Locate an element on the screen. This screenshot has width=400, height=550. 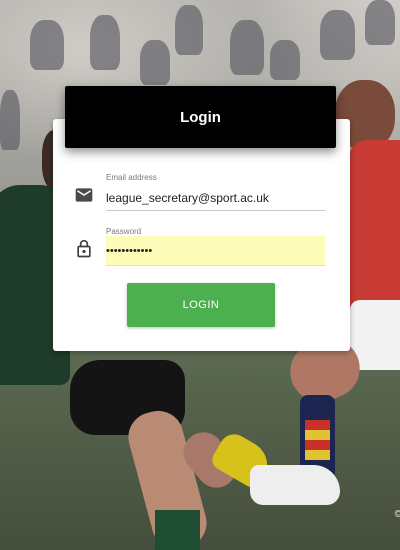
lock-icon is located at coordinates (84, 249).